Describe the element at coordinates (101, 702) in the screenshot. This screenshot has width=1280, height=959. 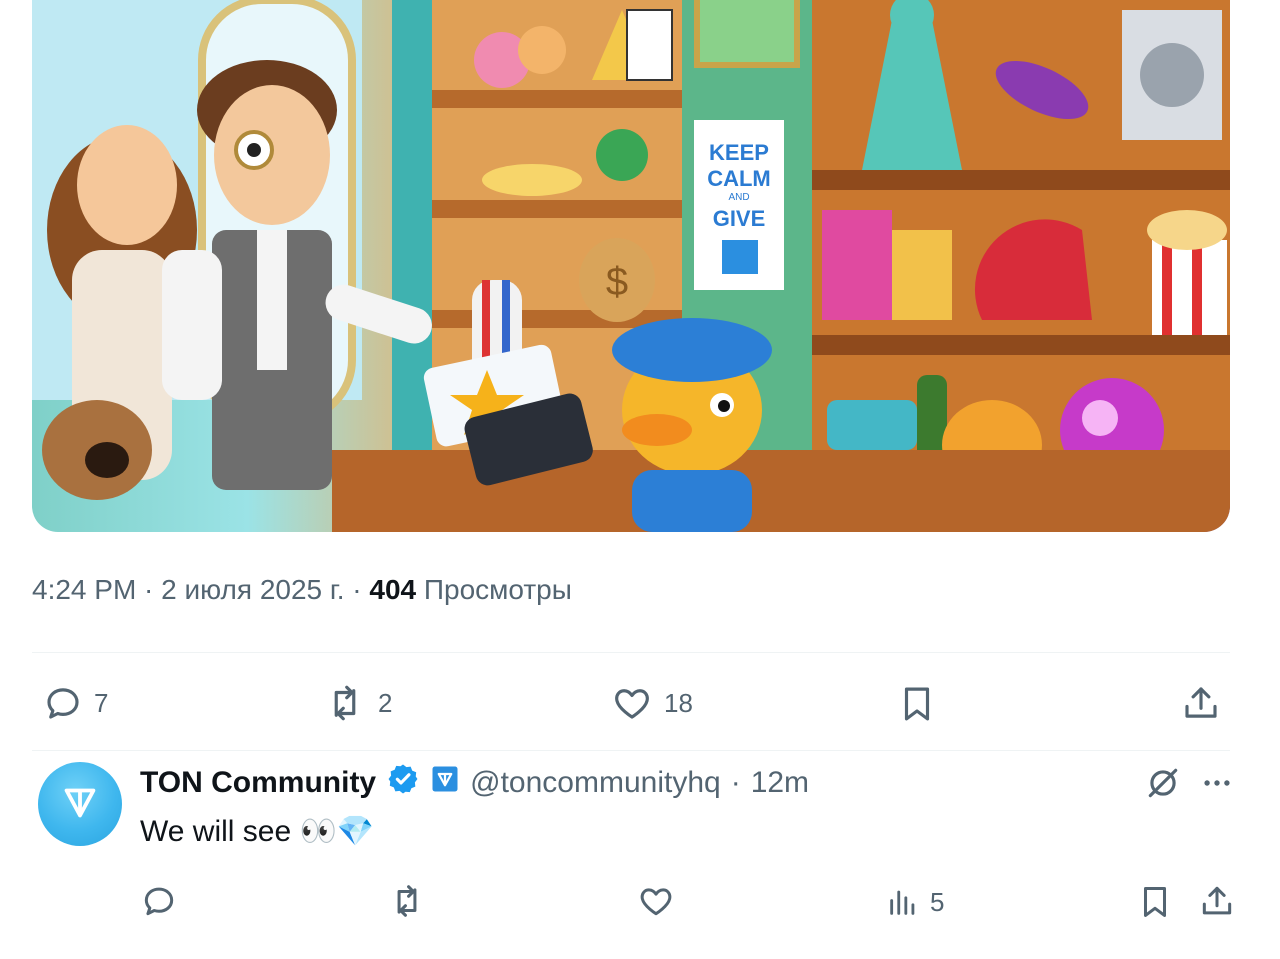
I see `reply-count: 7` at that location.